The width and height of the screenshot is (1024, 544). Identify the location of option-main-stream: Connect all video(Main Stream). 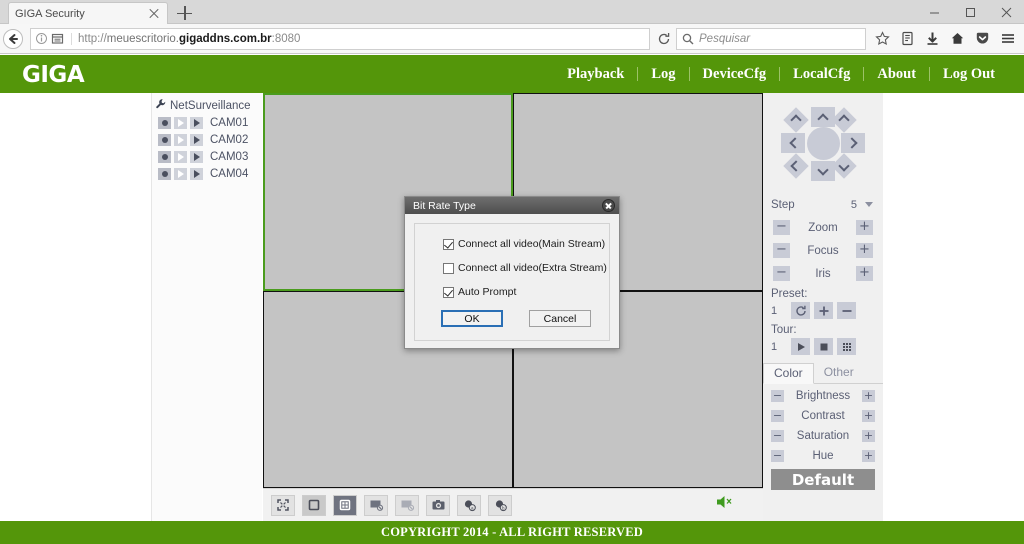
(526, 244).